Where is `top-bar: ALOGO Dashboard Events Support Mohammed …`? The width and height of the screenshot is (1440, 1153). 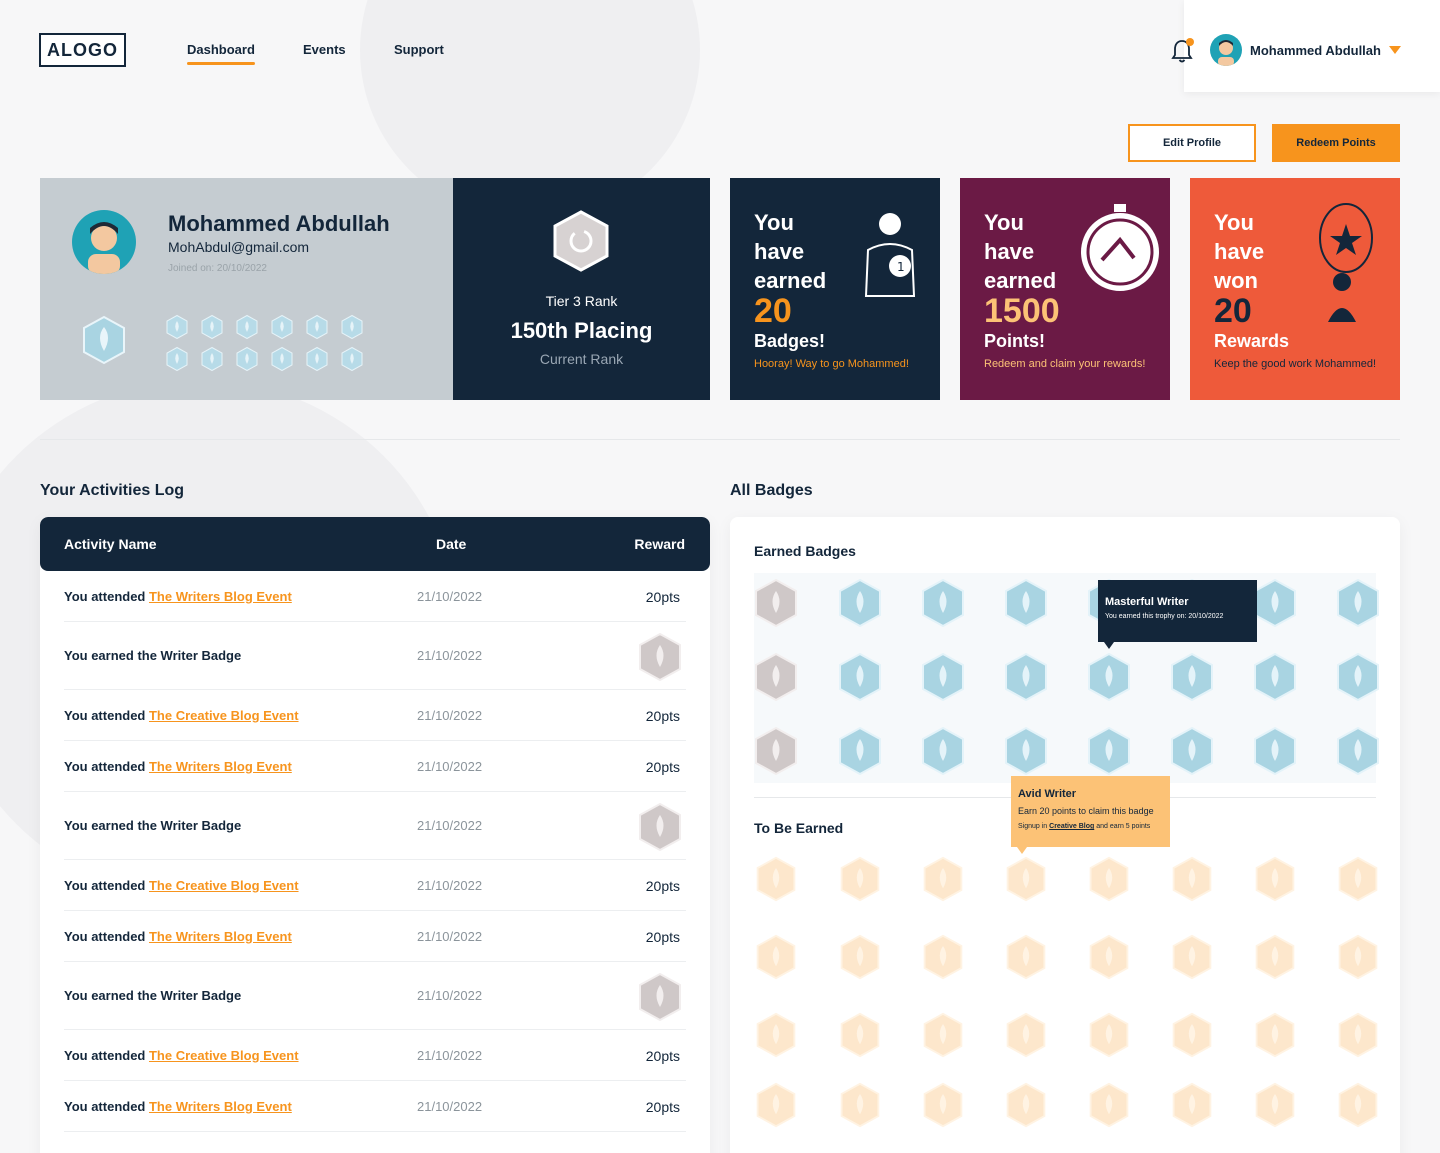
top-bar: ALOGO Dashboard Events Support Mohammed … is located at coordinates (720, 50).